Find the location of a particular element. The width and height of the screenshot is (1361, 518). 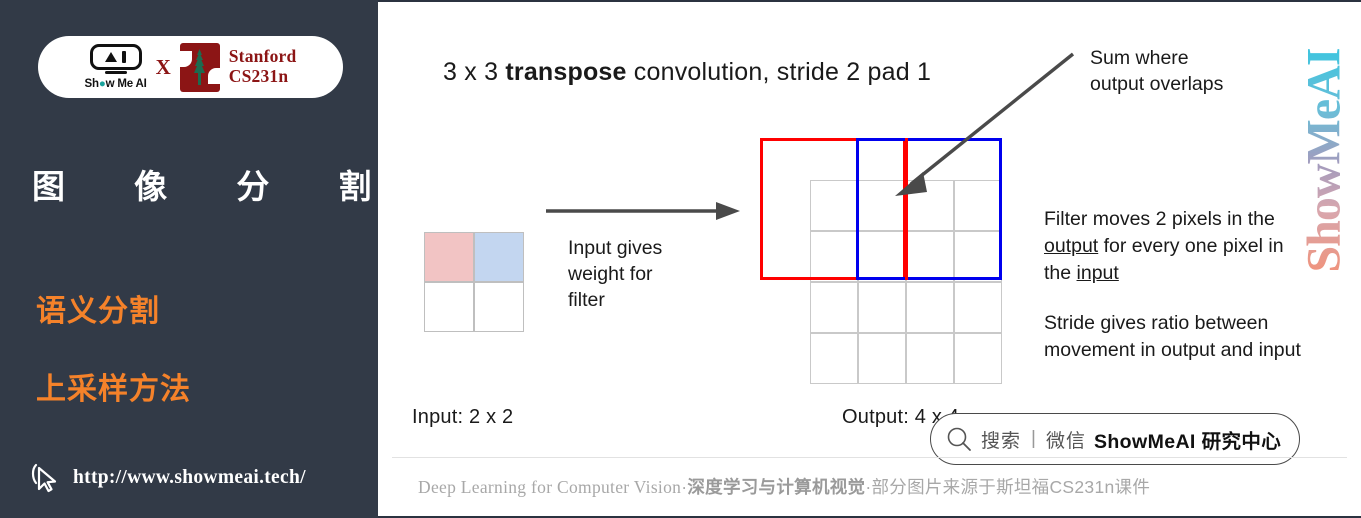

footer-cn-bold: 深度学习与计算机视觉 is located at coordinates (776, 487).